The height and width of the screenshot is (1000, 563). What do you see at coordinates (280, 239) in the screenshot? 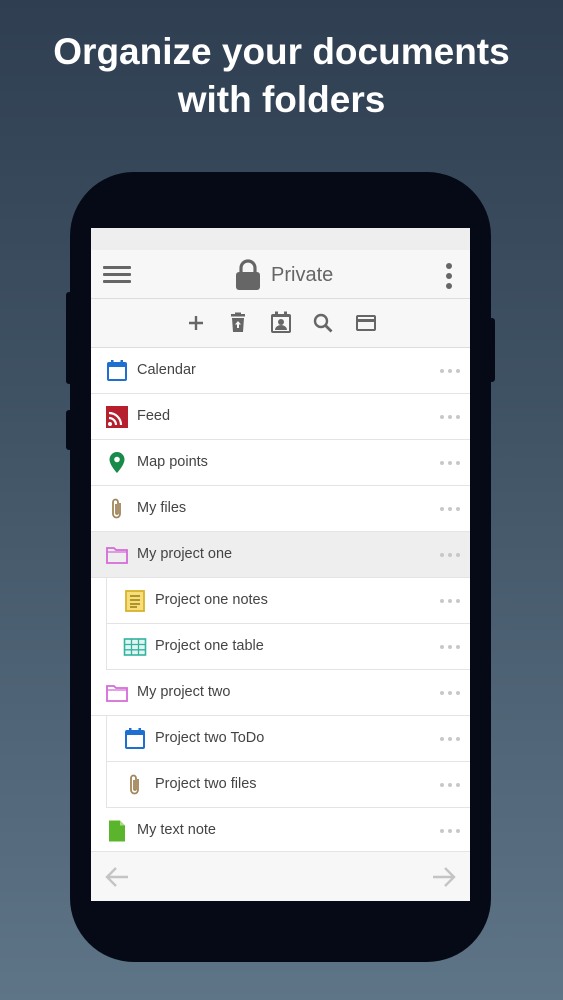
I see `status-bar` at bounding box center [280, 239].